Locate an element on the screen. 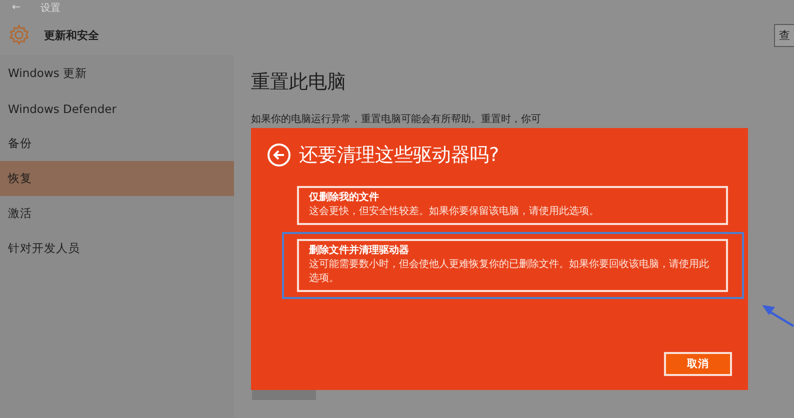 The image size is (794, 418). sidebar-item: 备份 is located at coordinates (117, 143).